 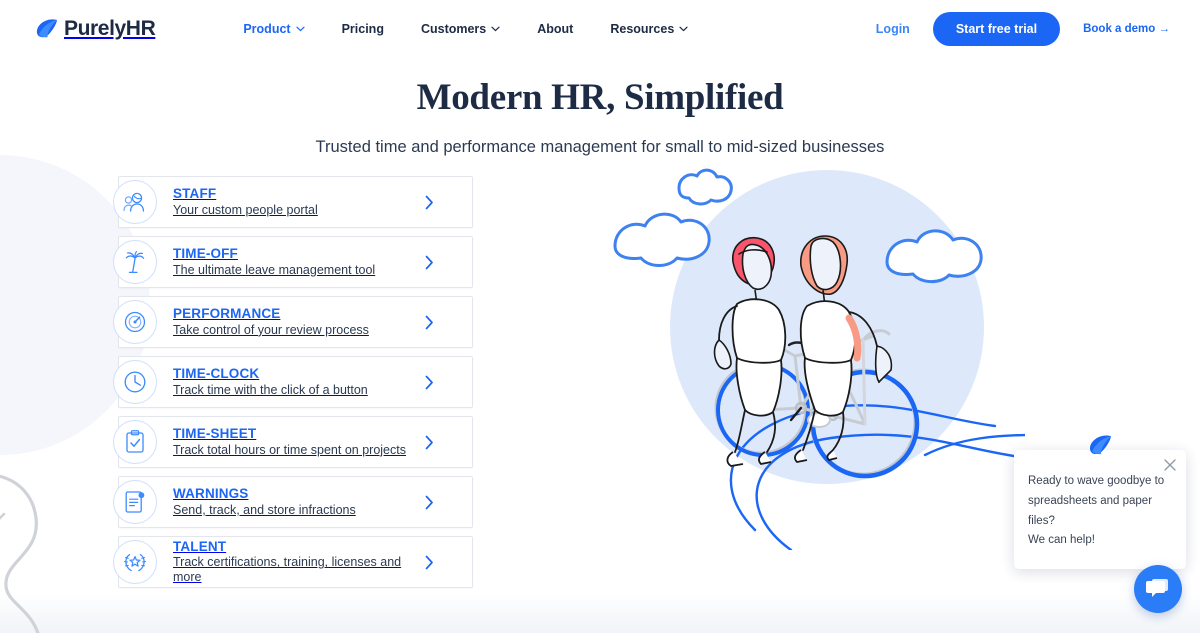 What do you see at coordinates (211, 494) in the screenshot?
I see `feature-title: WARNINGS` at bounding box center [211, 494].